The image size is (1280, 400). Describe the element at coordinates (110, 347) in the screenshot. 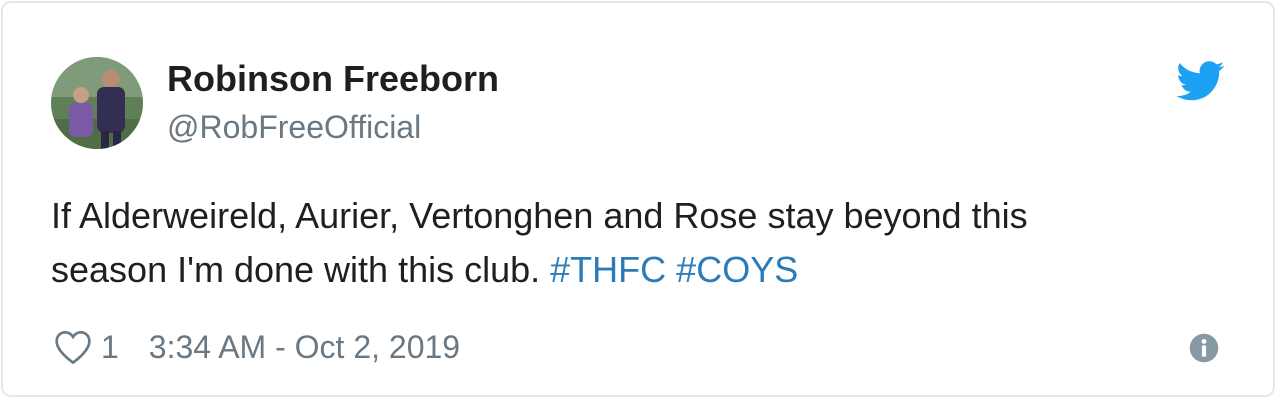

I see `like-count: 1` at that location.